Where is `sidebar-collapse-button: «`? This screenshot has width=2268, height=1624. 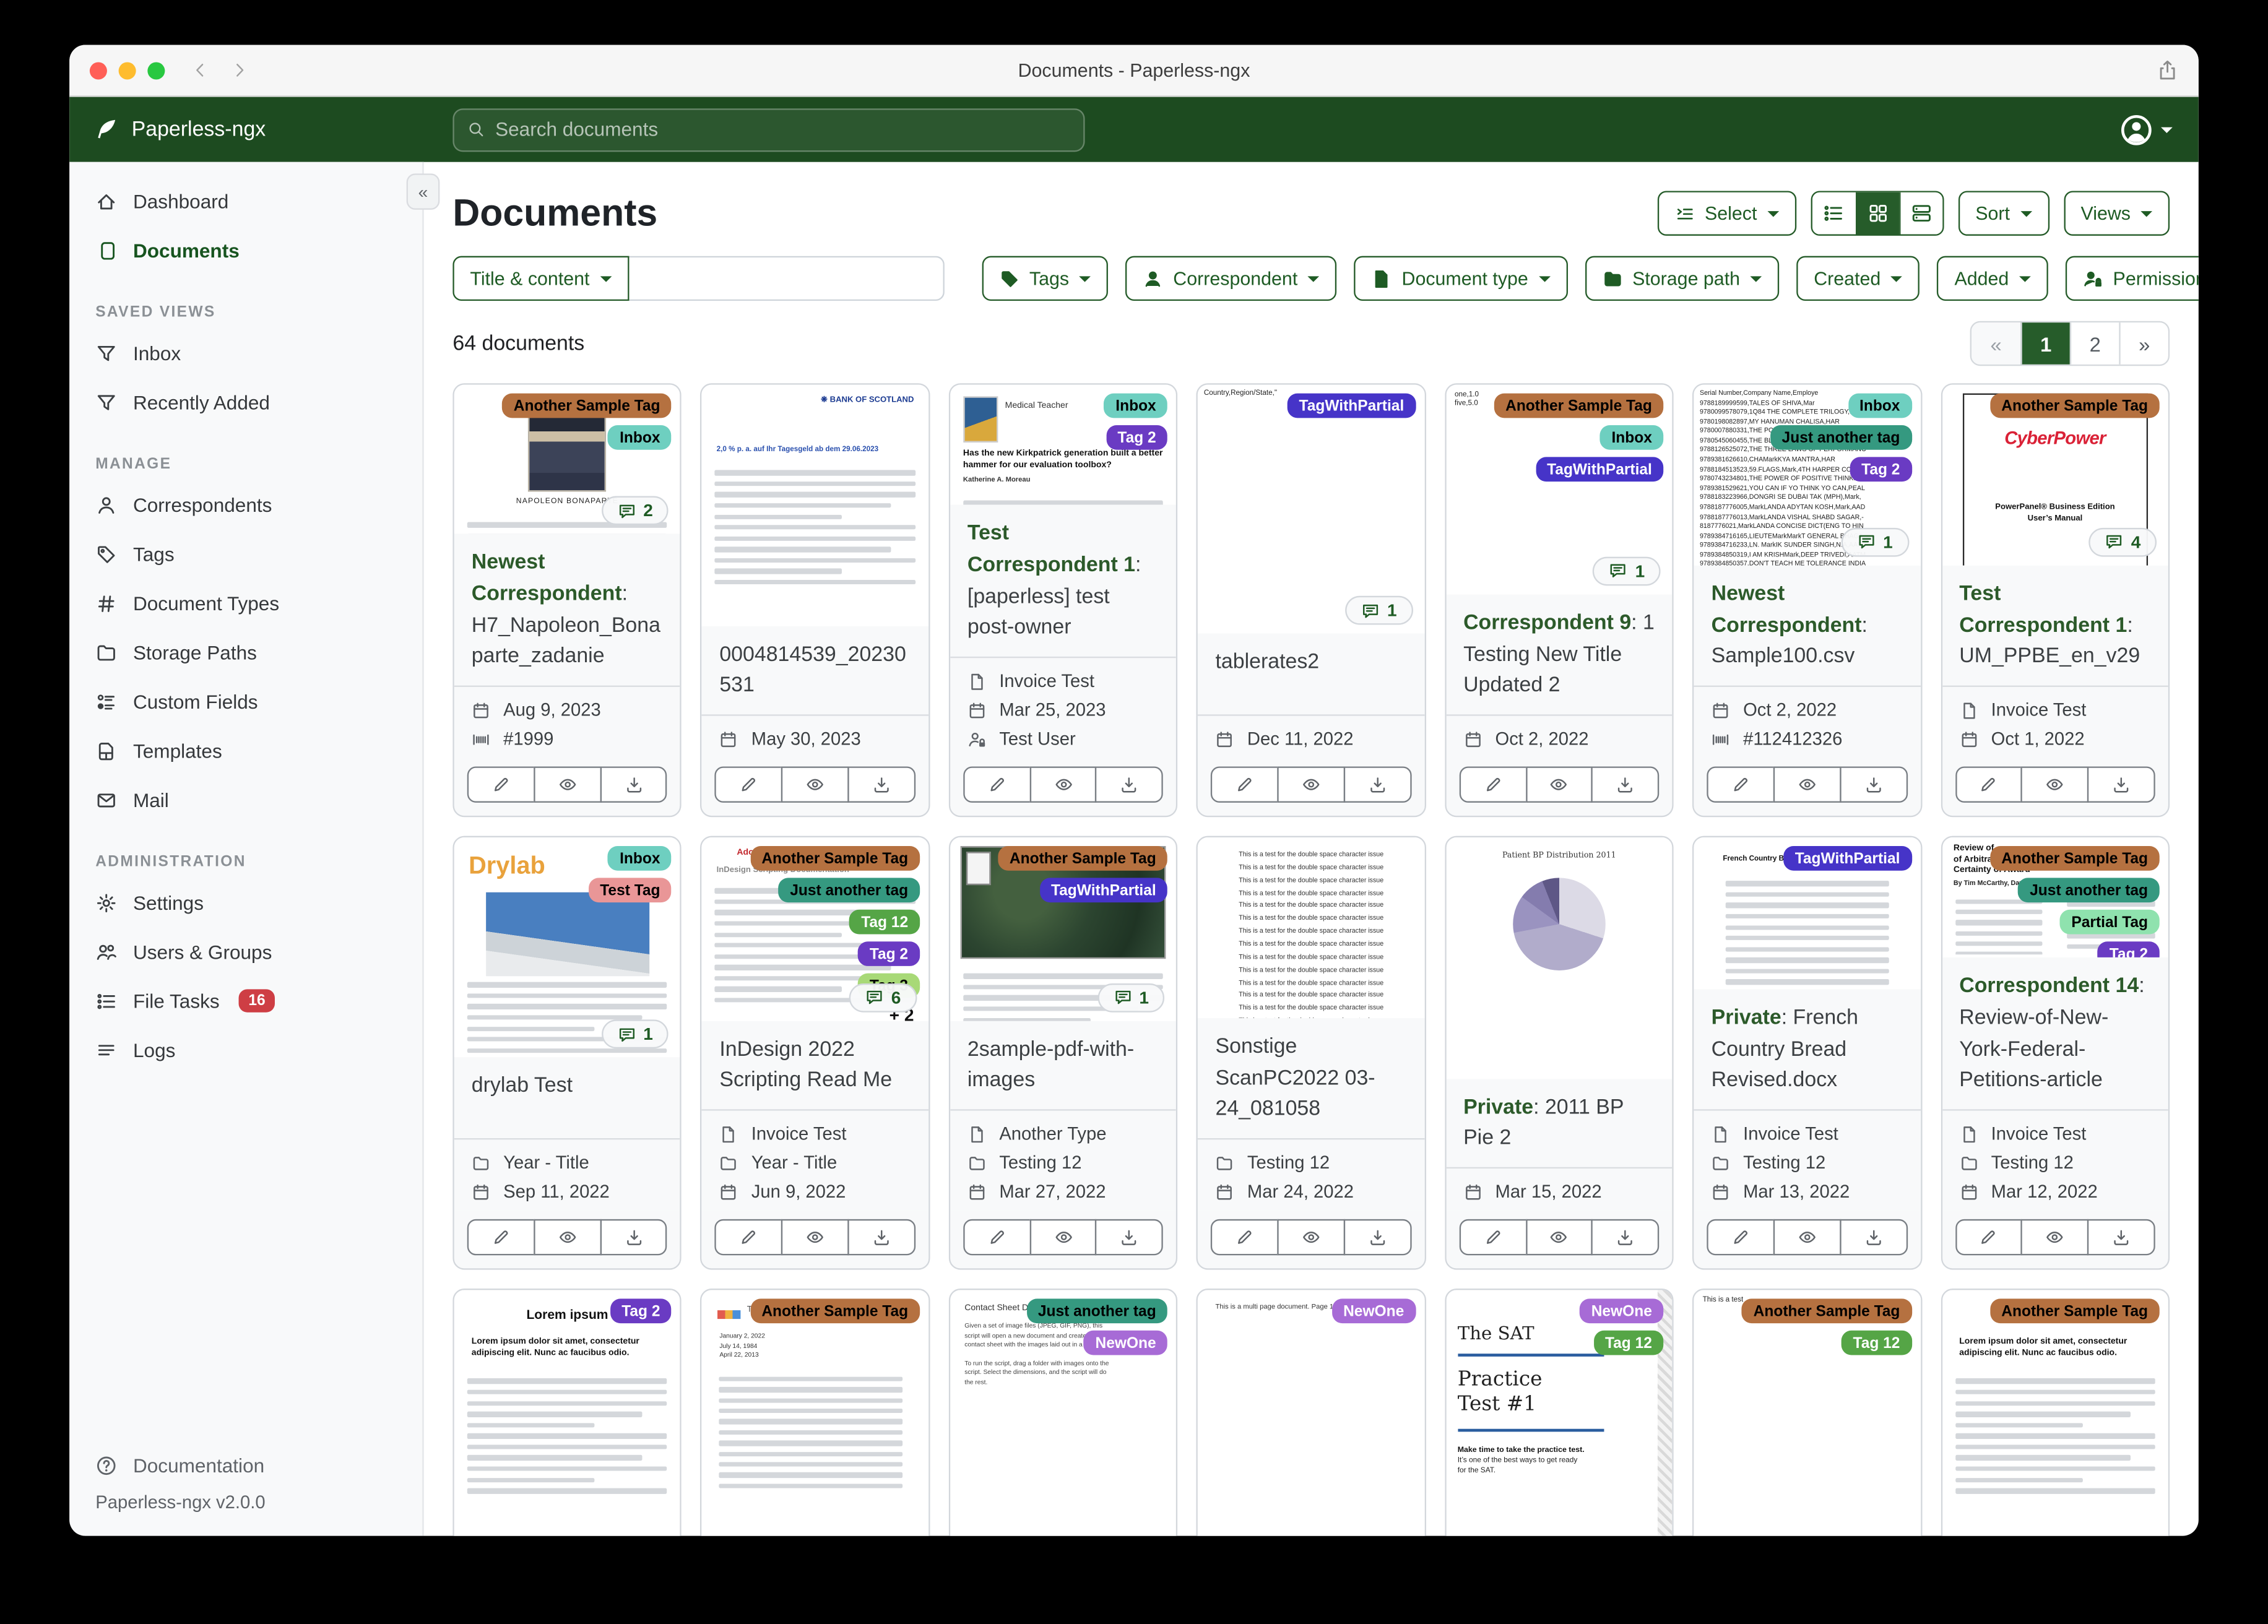
sidebar-collapse-button: « is located at coordinates (423, 192).